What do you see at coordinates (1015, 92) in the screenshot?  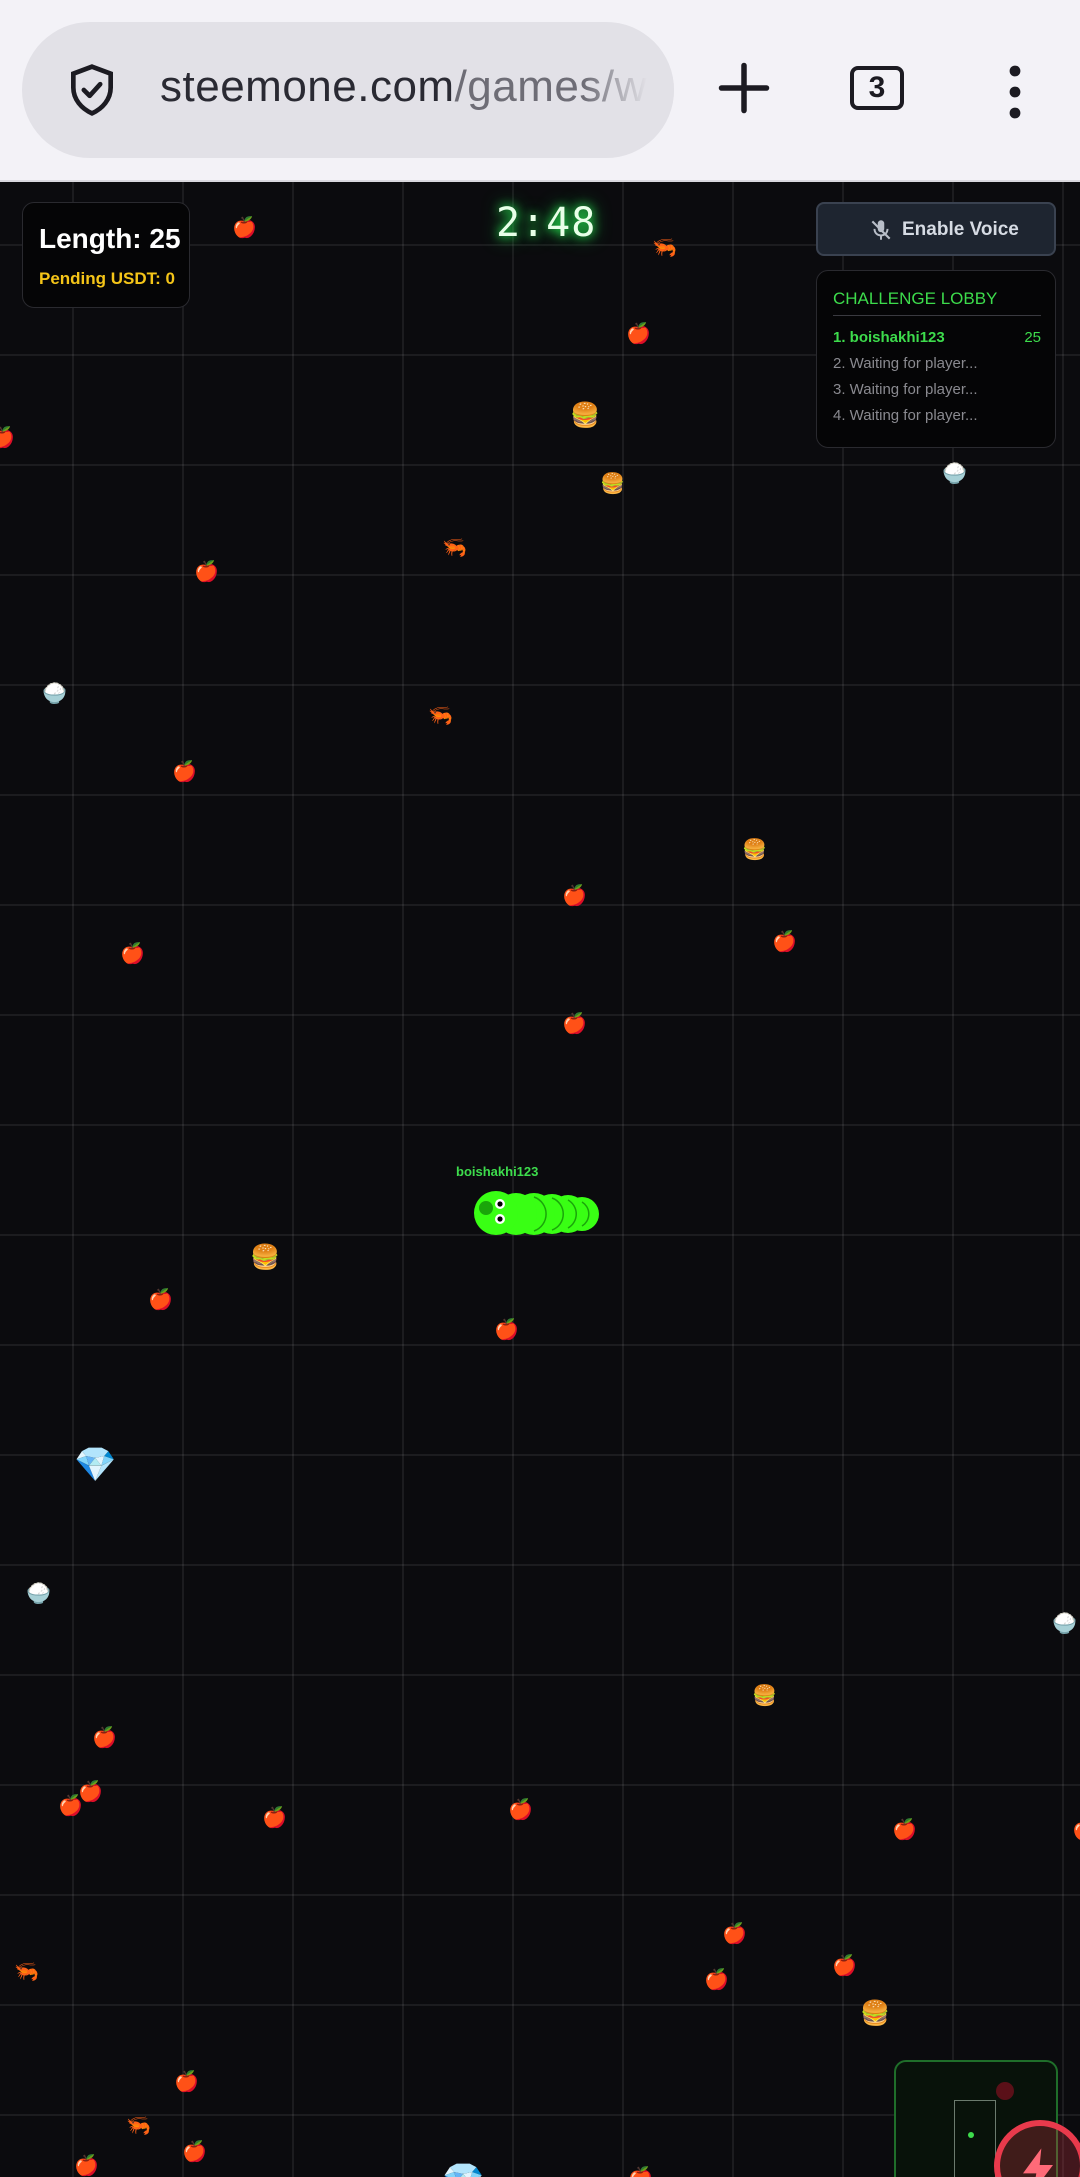 I see `more-menu-icon` at bounding box center [1015, 92].